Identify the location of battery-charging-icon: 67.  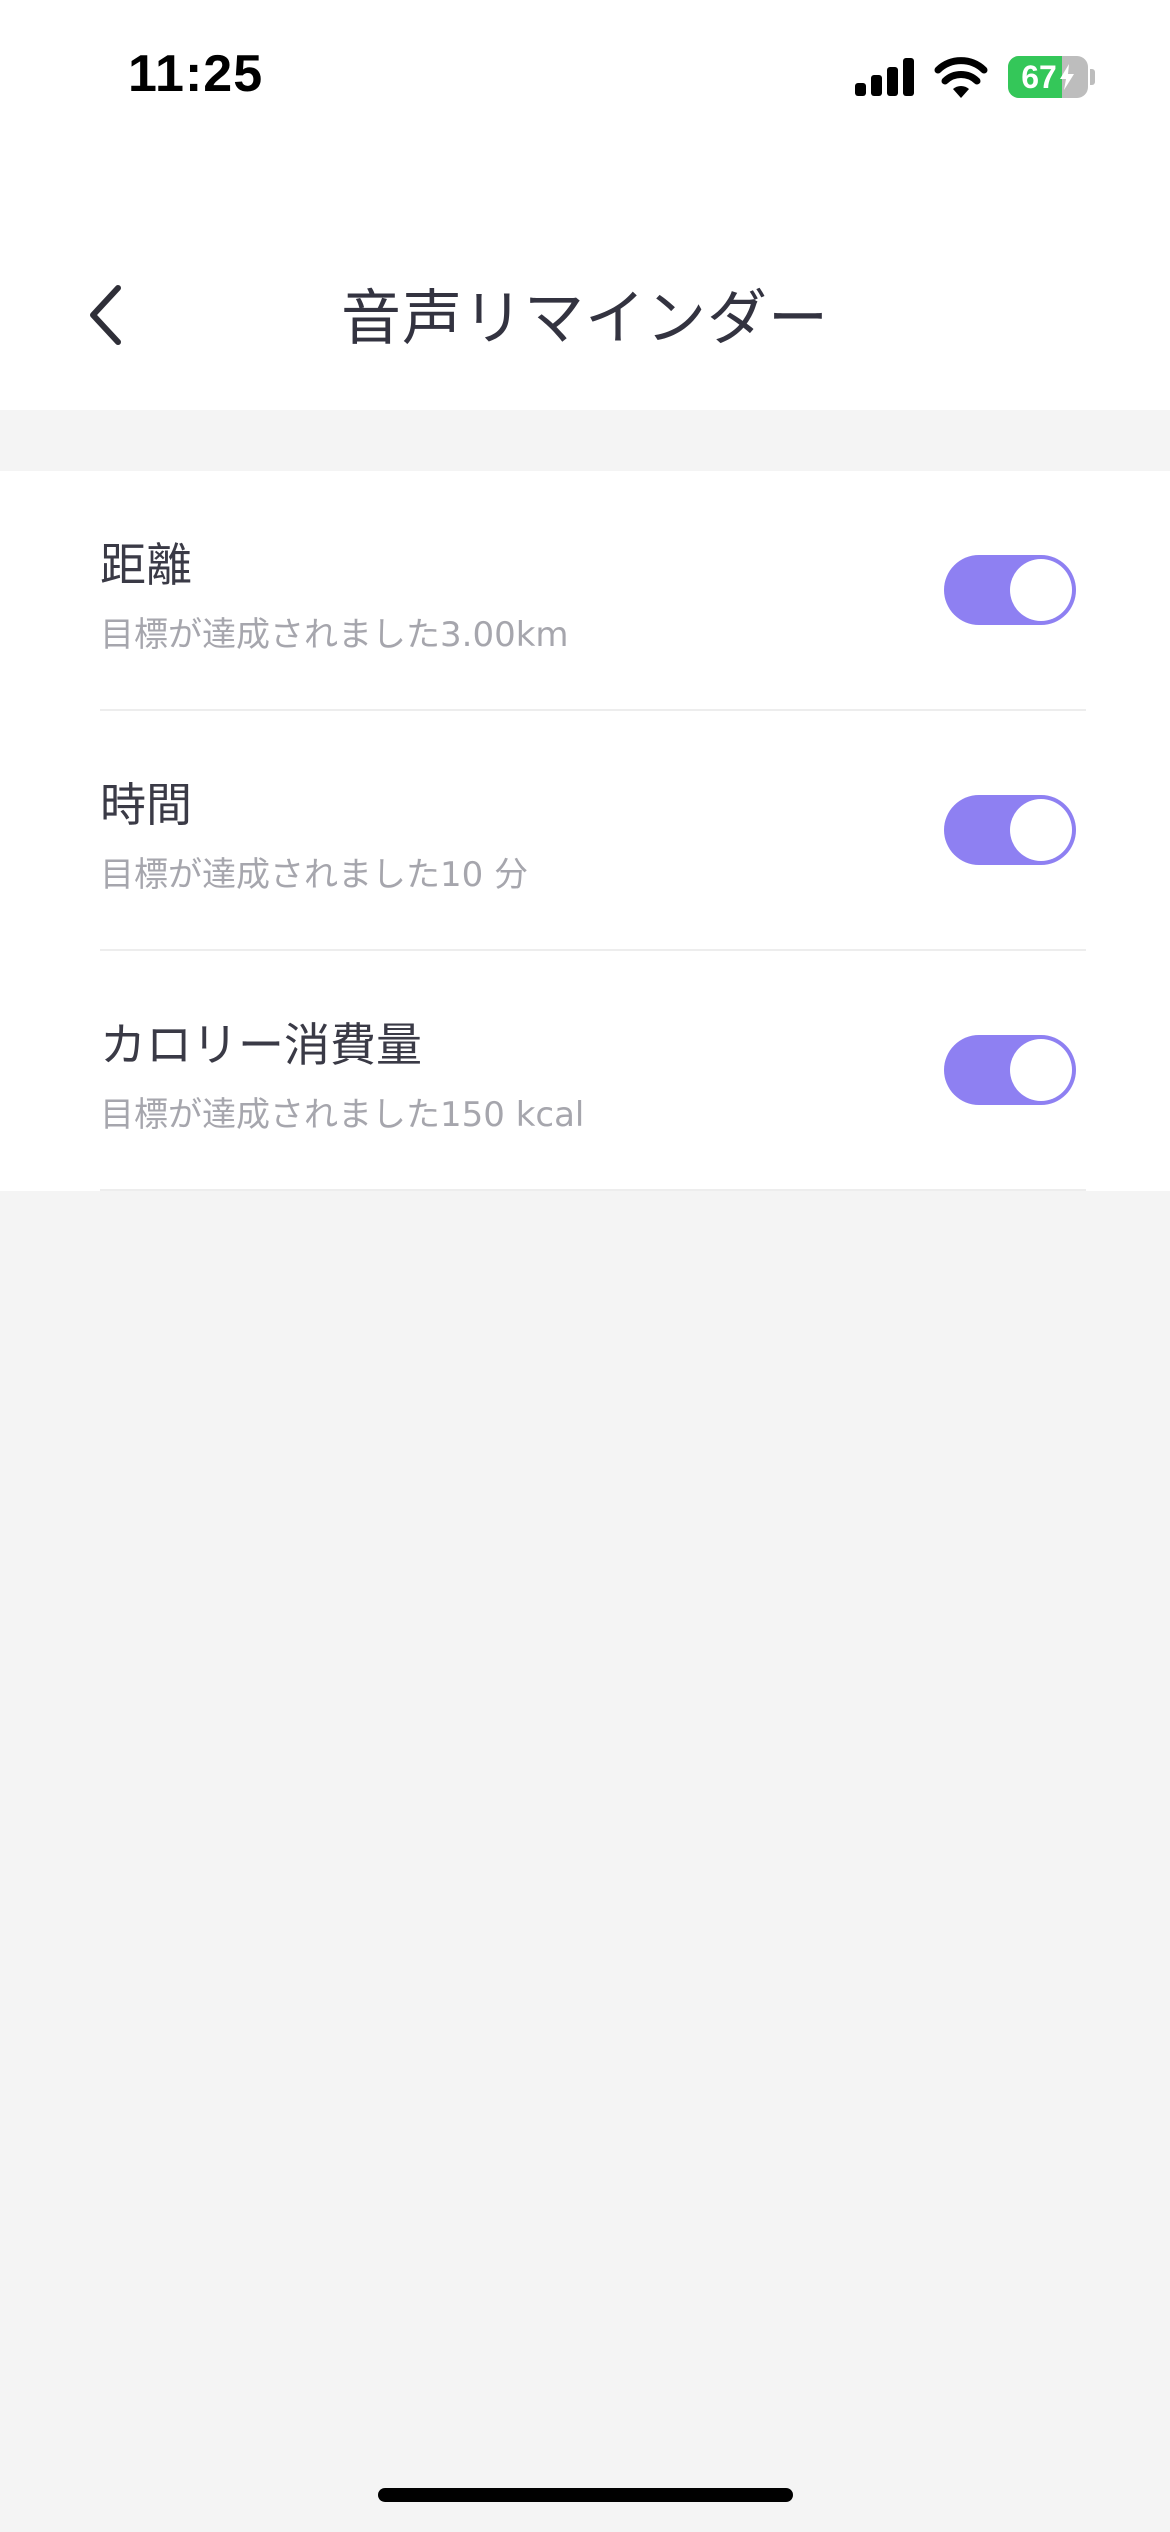
(1048, 77).